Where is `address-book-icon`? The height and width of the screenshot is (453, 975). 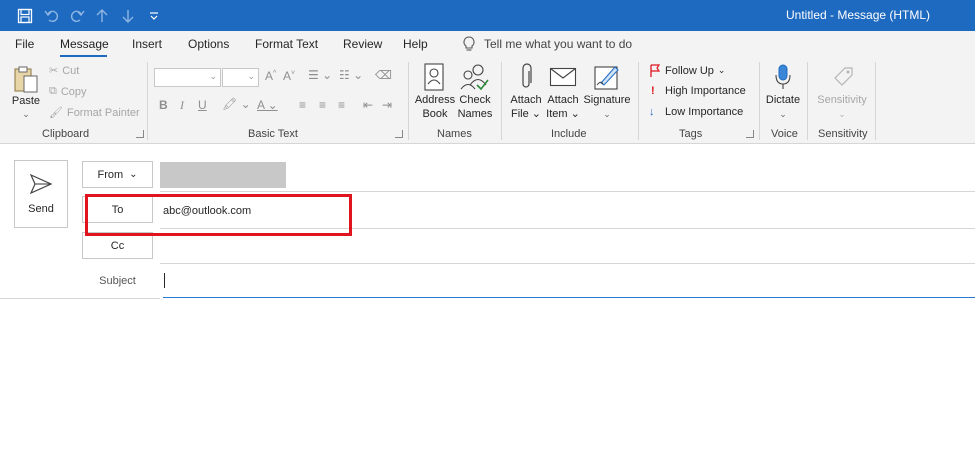
address-book-icon is located at coordinates (434, 77).